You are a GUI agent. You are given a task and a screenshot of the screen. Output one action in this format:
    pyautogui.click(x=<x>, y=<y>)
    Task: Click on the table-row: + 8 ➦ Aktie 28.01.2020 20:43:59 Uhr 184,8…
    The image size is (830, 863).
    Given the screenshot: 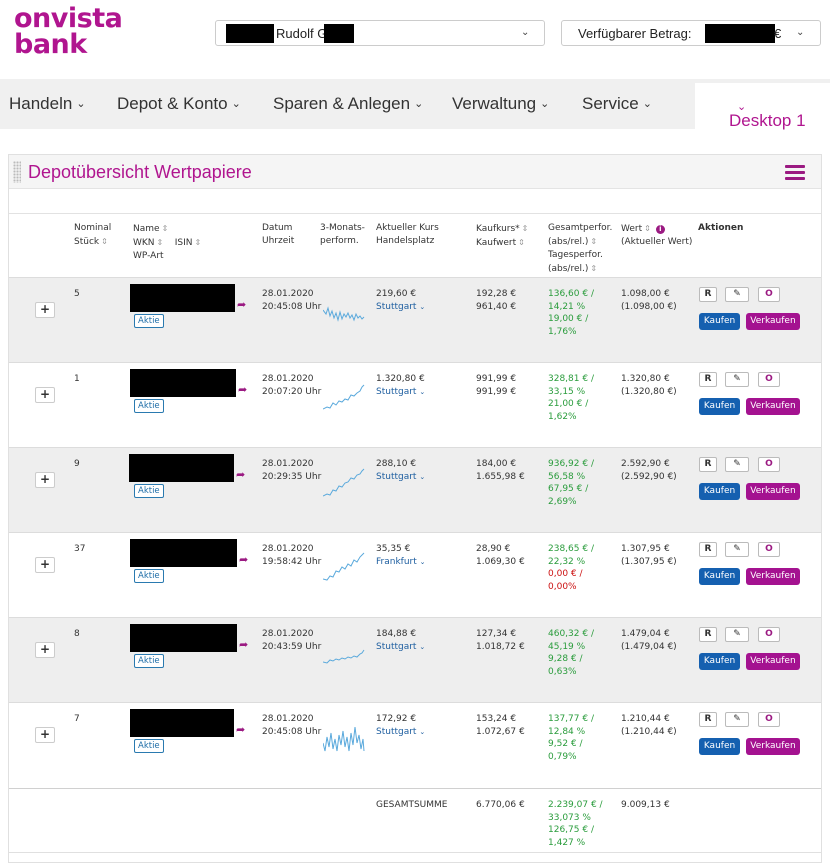 What is the action you would take?
    pyautogui.click(x=415, y=659)
    